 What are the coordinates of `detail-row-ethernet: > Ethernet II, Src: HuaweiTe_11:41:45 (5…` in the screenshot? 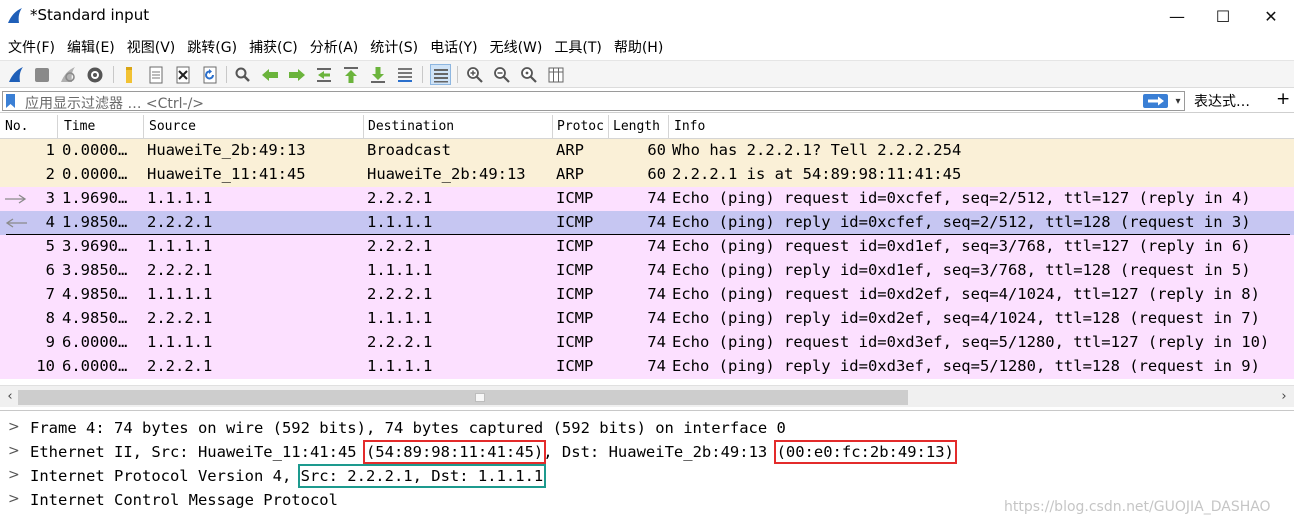 It's located at (647, 452).